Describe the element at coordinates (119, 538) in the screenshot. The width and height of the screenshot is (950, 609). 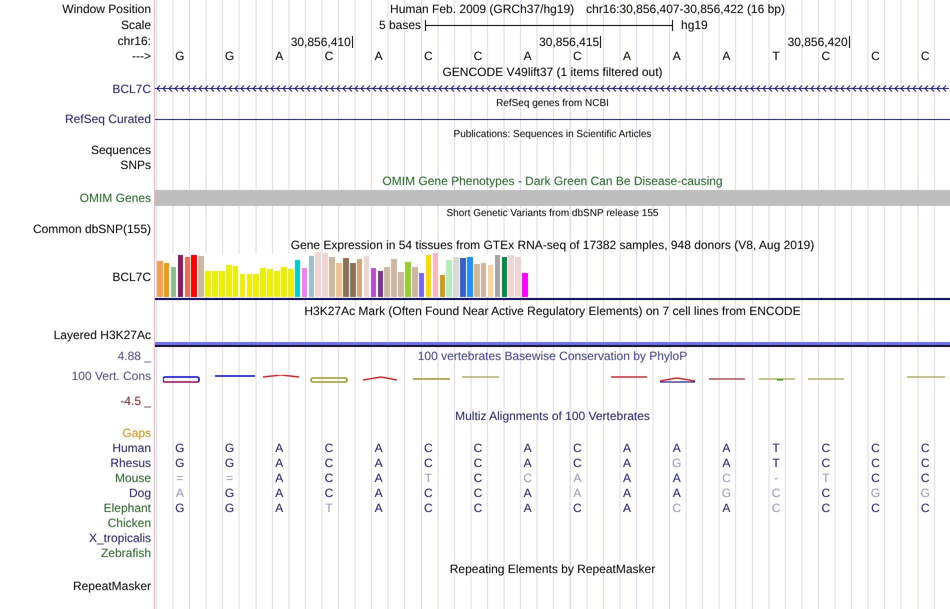
I see `track-label: X_tropicalis` at that location.